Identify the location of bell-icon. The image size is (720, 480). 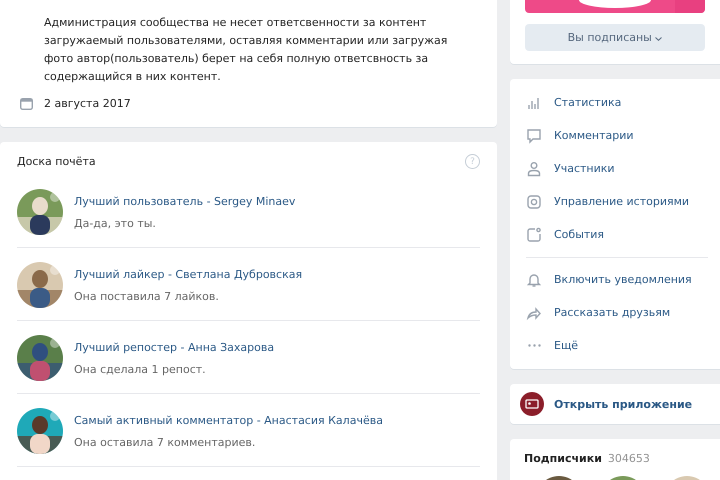
(534, 280).